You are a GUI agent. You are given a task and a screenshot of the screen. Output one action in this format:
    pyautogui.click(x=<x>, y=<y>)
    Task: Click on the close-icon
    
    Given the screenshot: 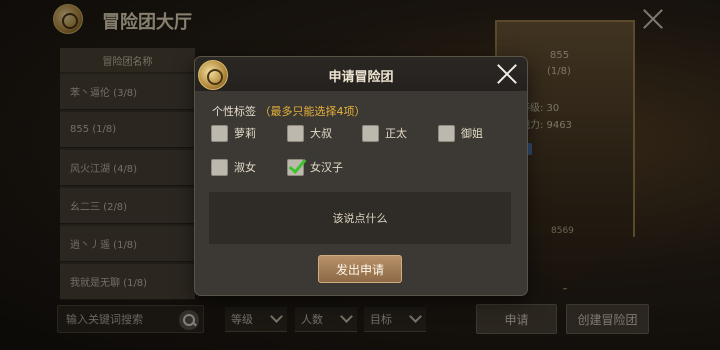 What is the action you would take?
    pyautogui.click(x=507, y=74)
    